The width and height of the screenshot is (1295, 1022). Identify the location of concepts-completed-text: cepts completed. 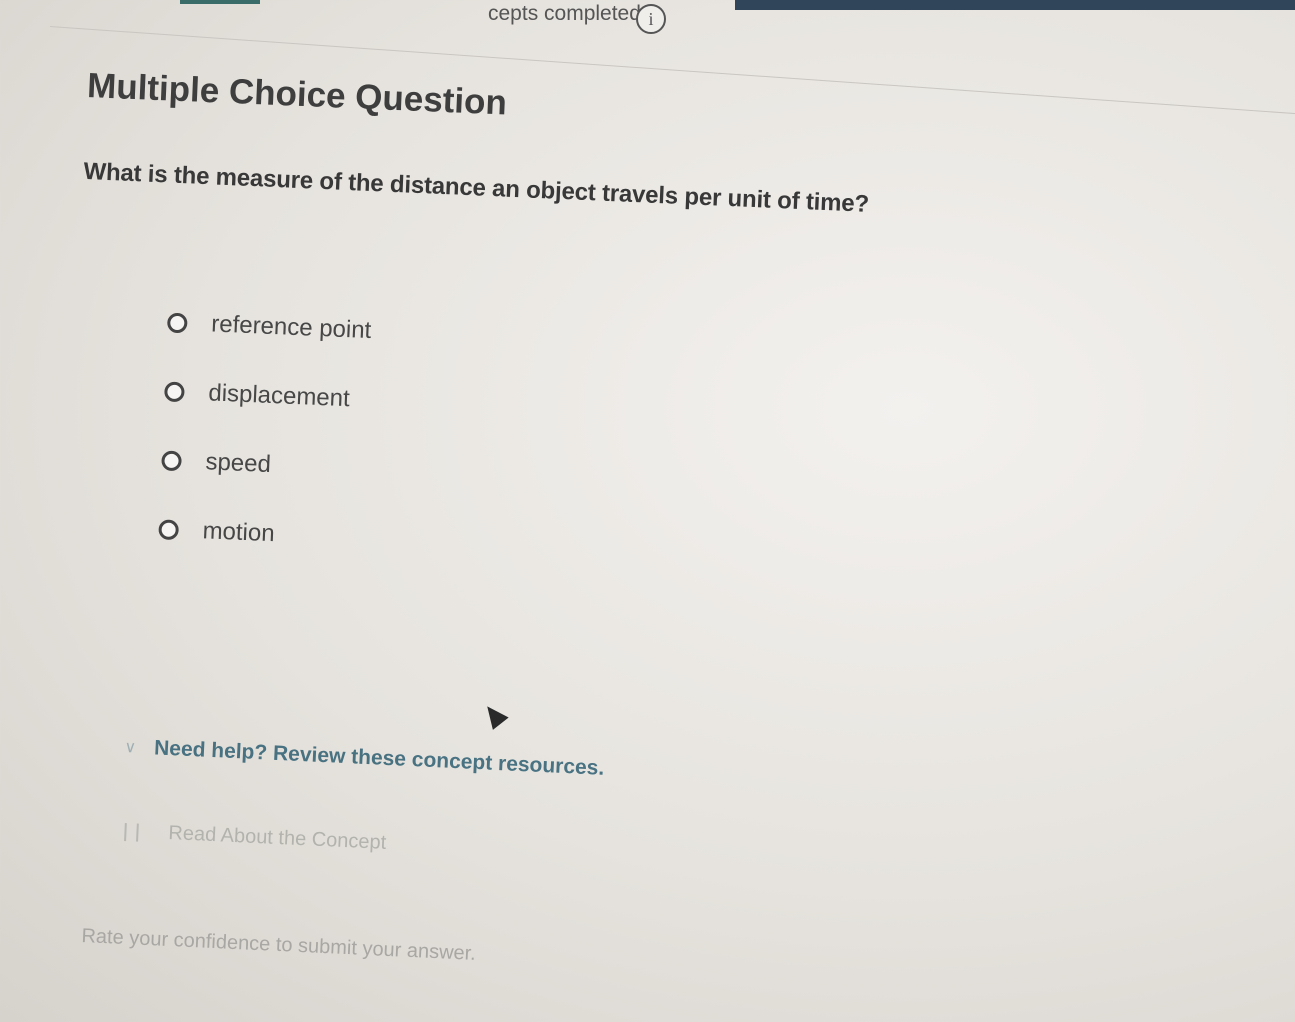
(564, 13).